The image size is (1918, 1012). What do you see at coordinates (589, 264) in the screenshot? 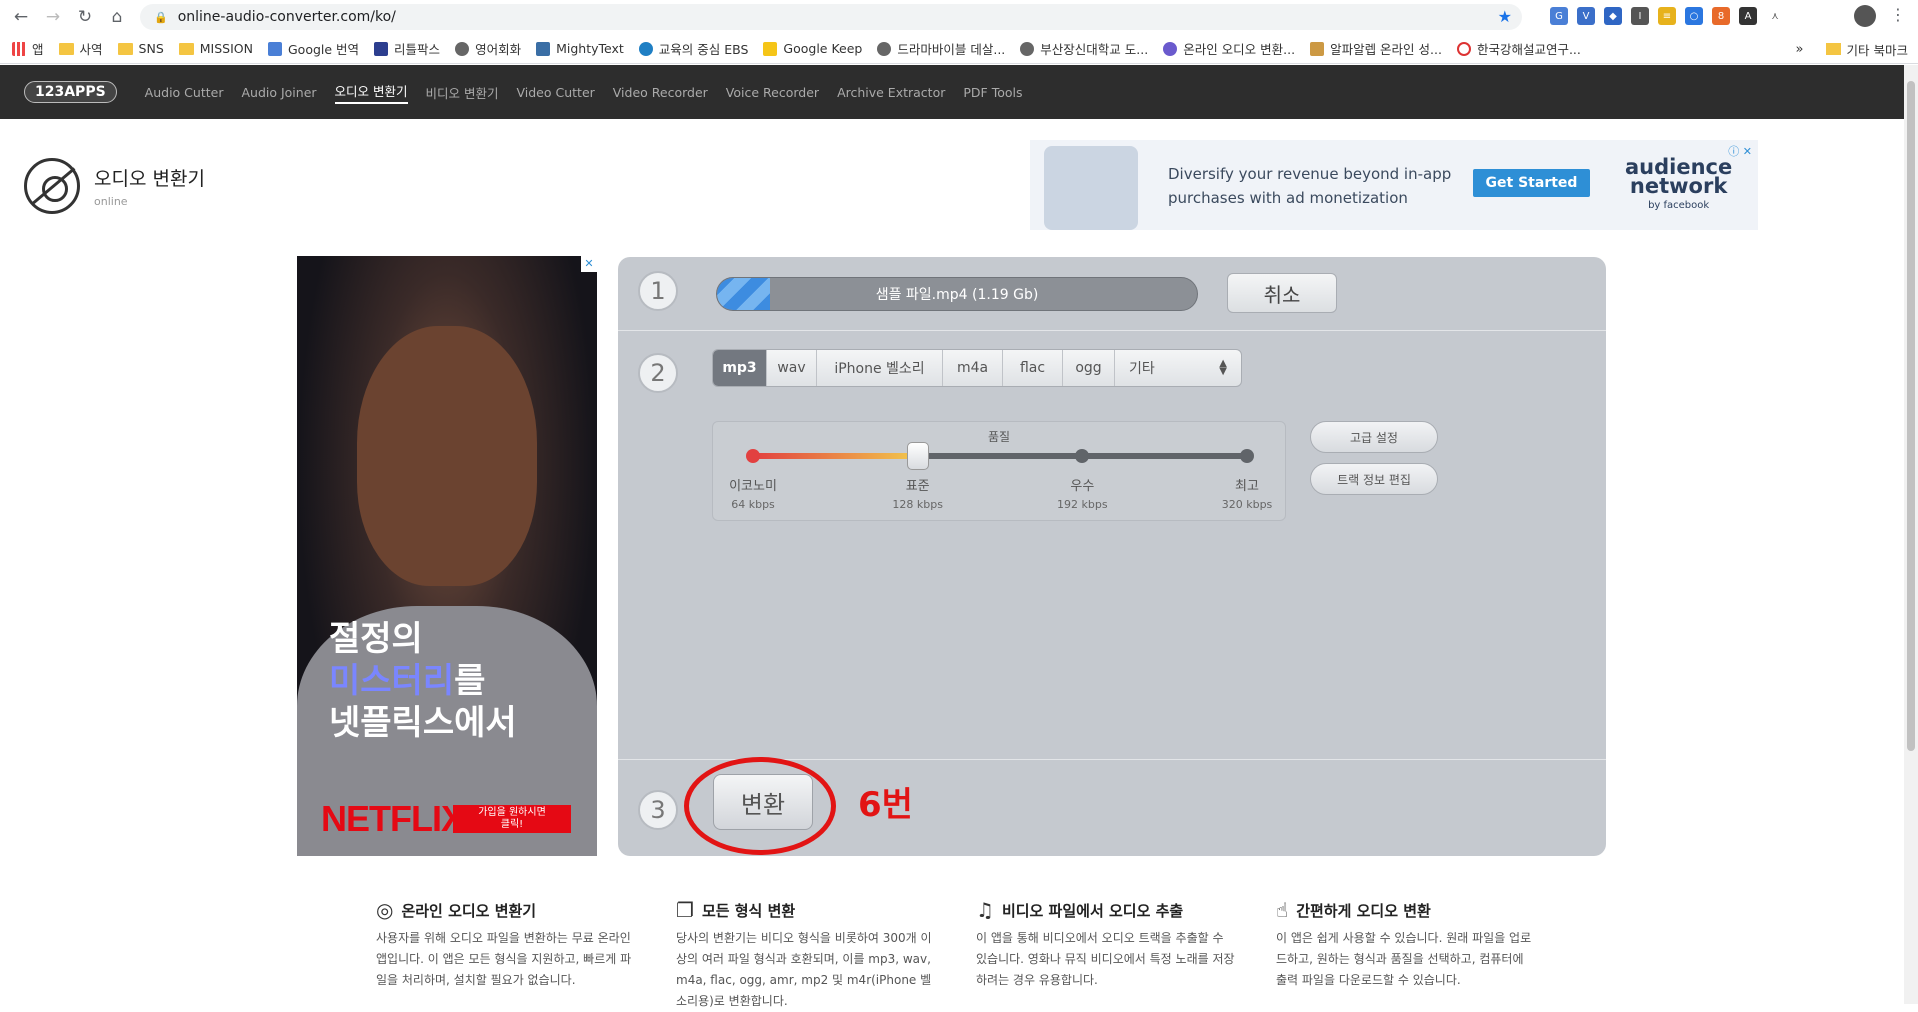
I see `ad-close-icon: ✕` at bounding box center [589, 264].